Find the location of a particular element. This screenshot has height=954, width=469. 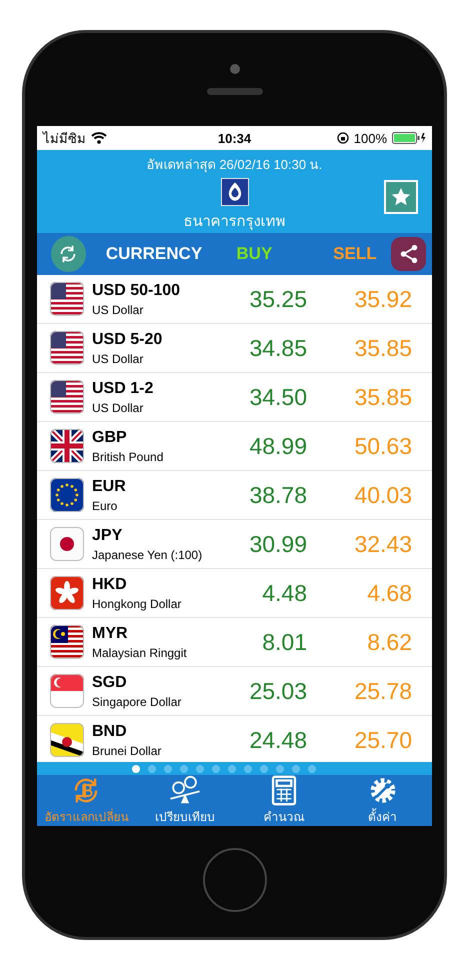

sell-rate: 8.62 is located at coordinates (389, 642).